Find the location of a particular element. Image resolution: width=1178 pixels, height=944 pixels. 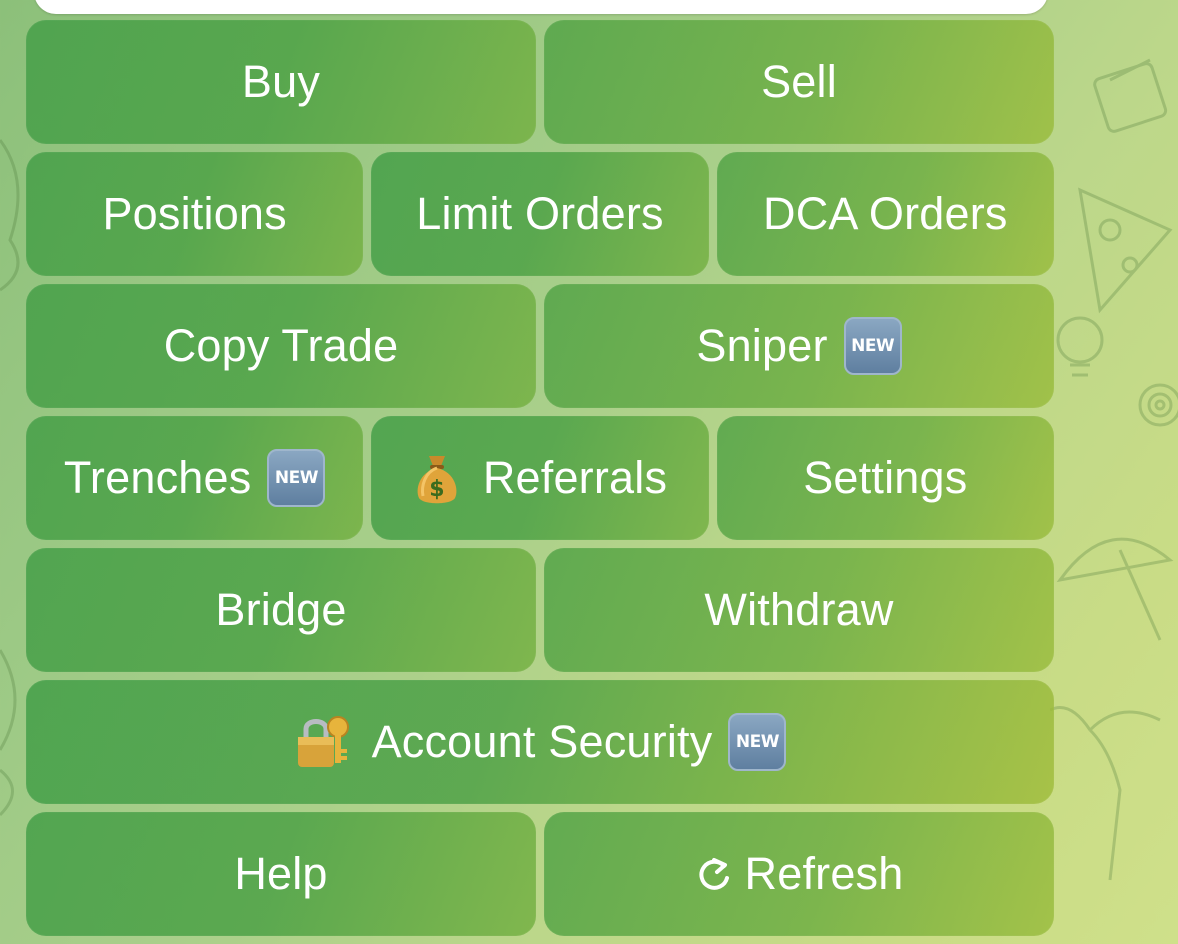

refresh-button: Refresh is located at coordinates (799, 874).